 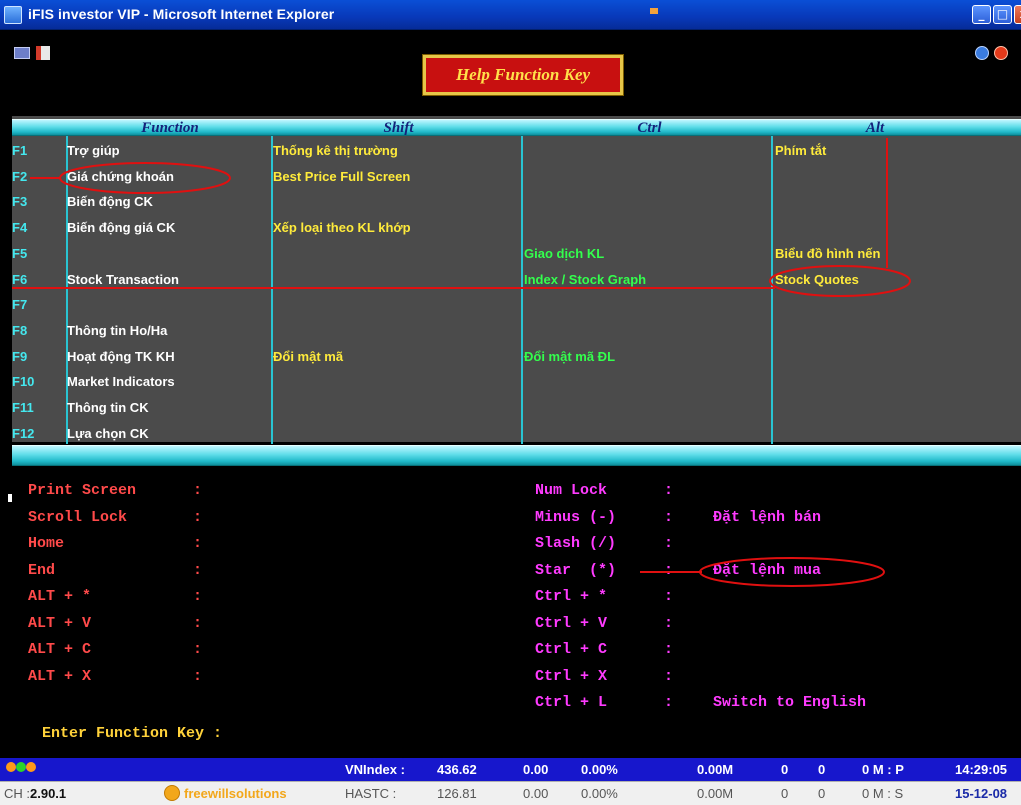 I want to click on table-row: F8 Thông tin Ho/Ha, so click(x=516, y=332).